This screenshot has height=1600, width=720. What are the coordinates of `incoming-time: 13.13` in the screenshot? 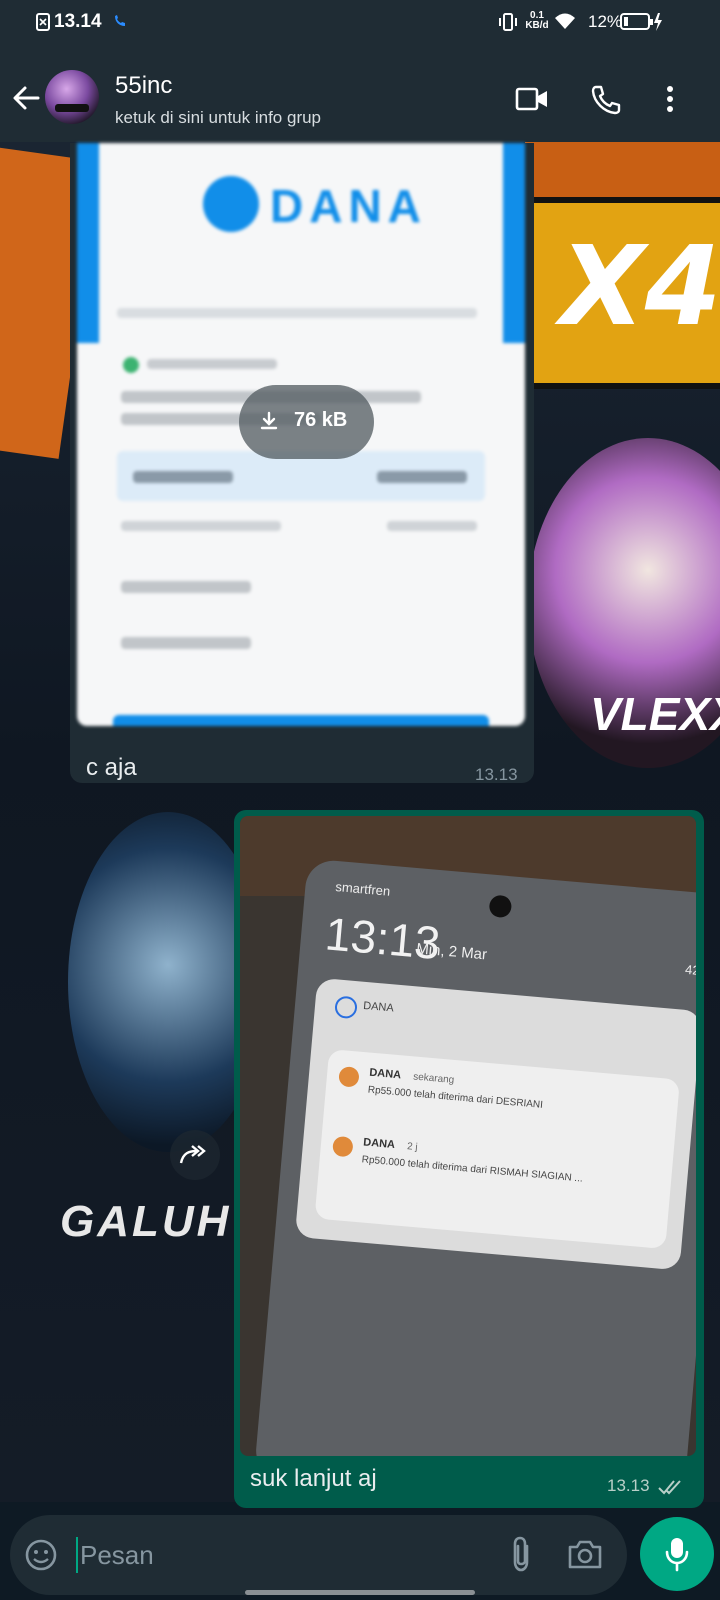 It's located at (496, 774).